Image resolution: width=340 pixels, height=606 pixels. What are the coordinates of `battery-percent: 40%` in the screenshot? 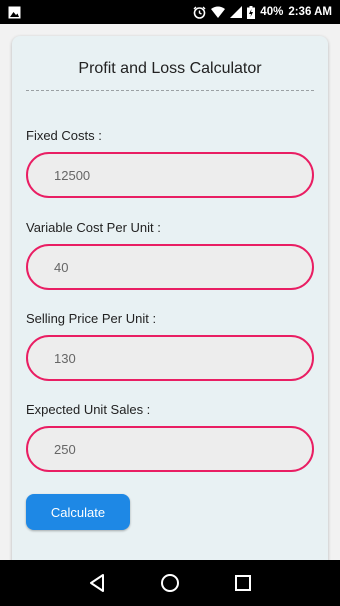 It's located at (272, 12).